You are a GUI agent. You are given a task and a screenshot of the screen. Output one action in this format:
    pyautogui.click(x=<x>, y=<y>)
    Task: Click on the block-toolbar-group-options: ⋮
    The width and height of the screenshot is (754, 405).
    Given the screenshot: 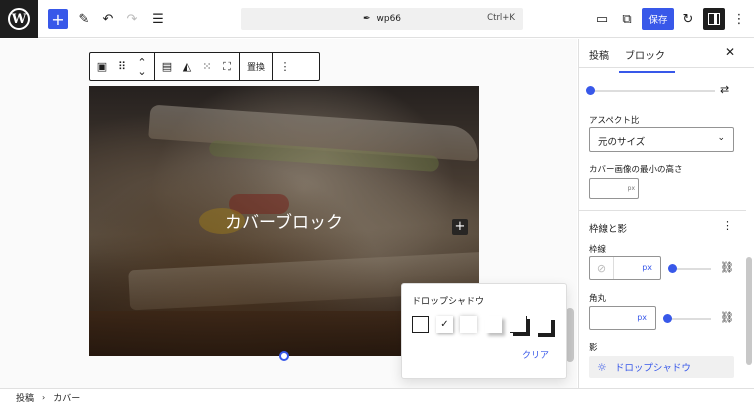 What is the action you would take?
    pyautogui.click(x=285, y=66)
    